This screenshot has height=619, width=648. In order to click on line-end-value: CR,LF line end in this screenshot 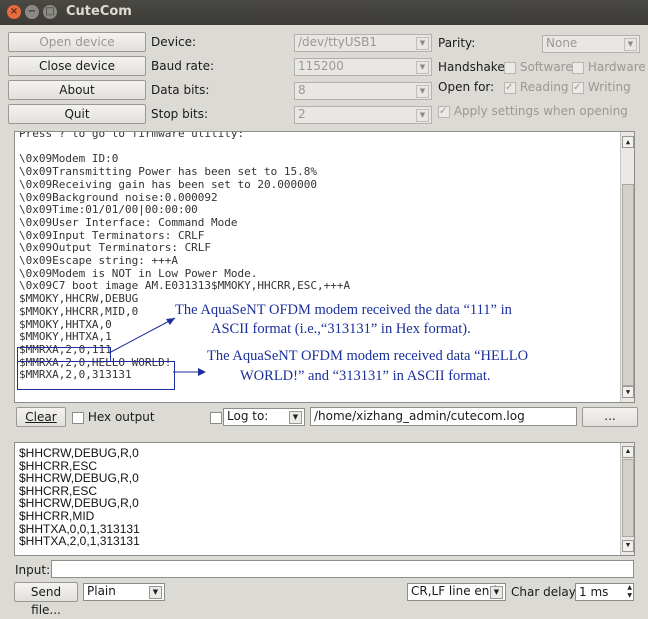, I will do `click(454, 591)`.